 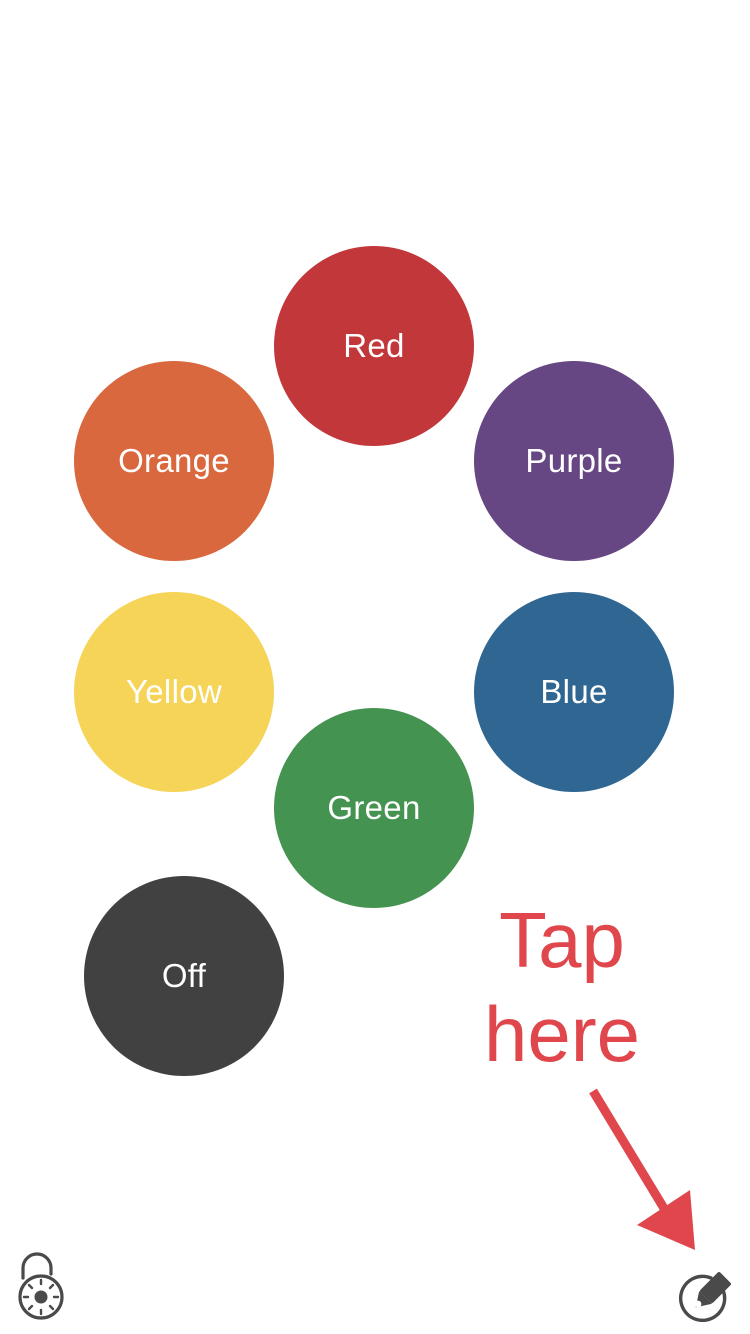 I want to click on edit-pencil-icon, so click(x=707, y=1294).